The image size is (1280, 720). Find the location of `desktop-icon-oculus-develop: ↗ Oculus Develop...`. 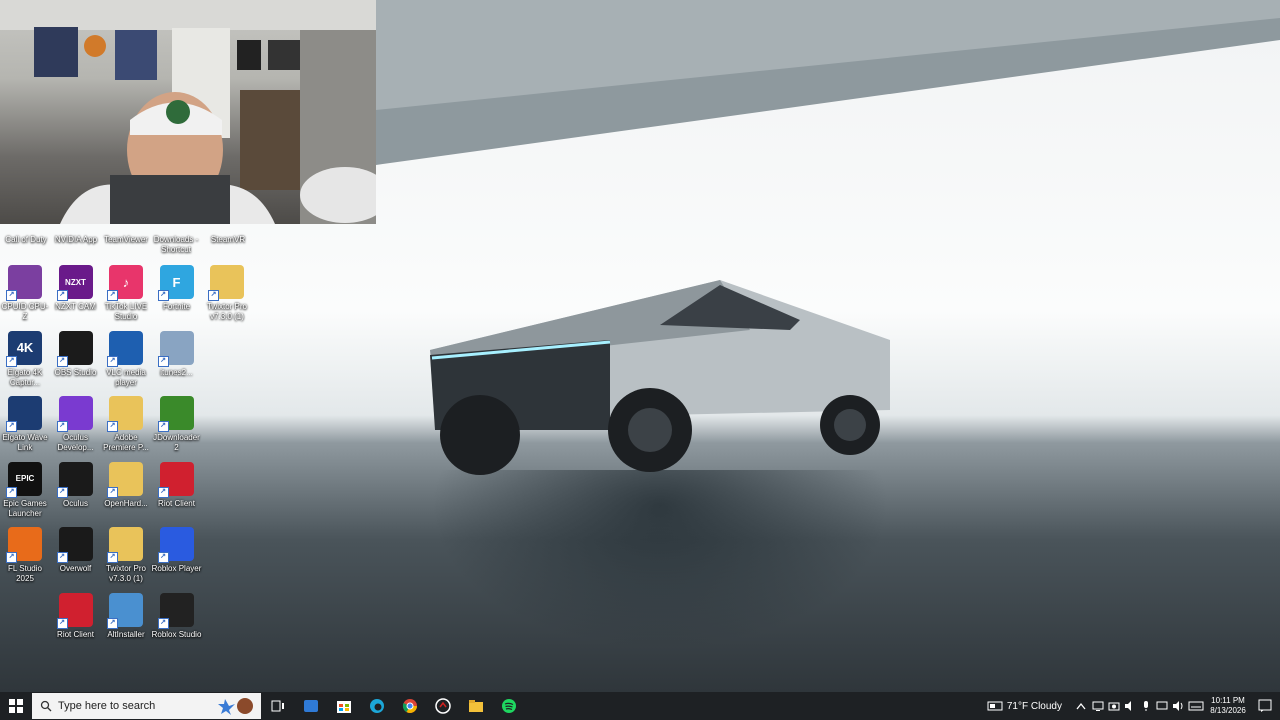

desktop-icon-oculus-develop: ↗ Oculus Develop... is located at coordinates (76, 424).